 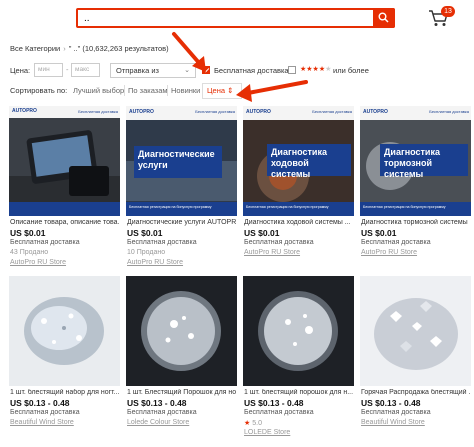 I want to click on price-dash: -, so click(x=67, y=69).